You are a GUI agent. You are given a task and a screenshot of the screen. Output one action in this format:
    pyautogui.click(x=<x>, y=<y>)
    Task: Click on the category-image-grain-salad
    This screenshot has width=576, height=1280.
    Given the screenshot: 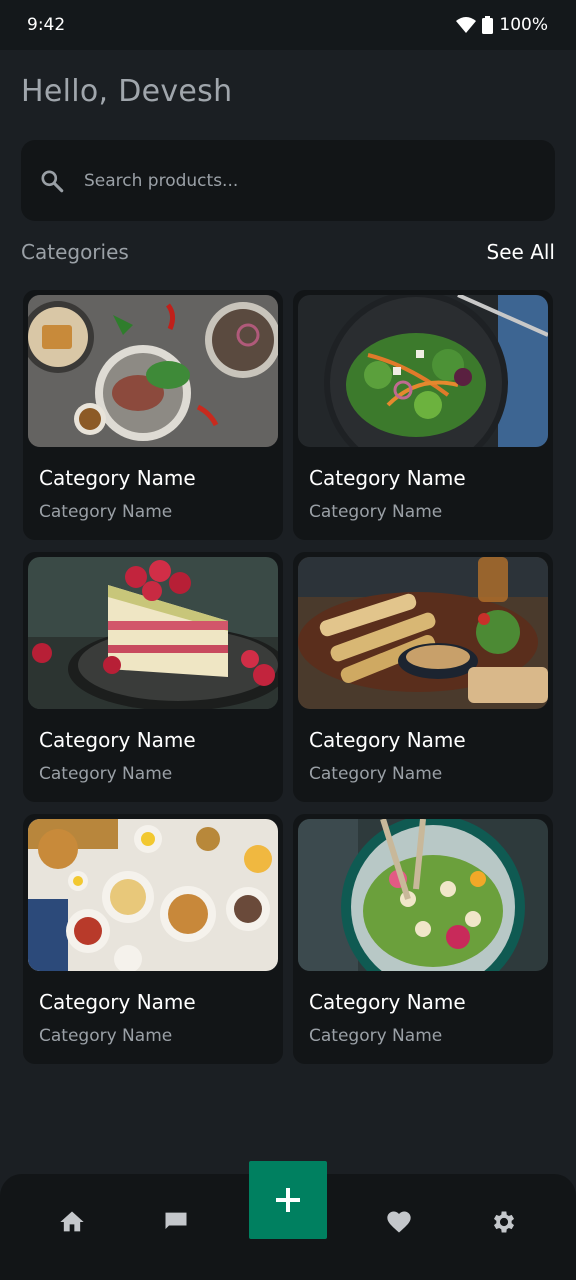 What is the action you would take?
    pyautogui.click(x=423, y=895)
    